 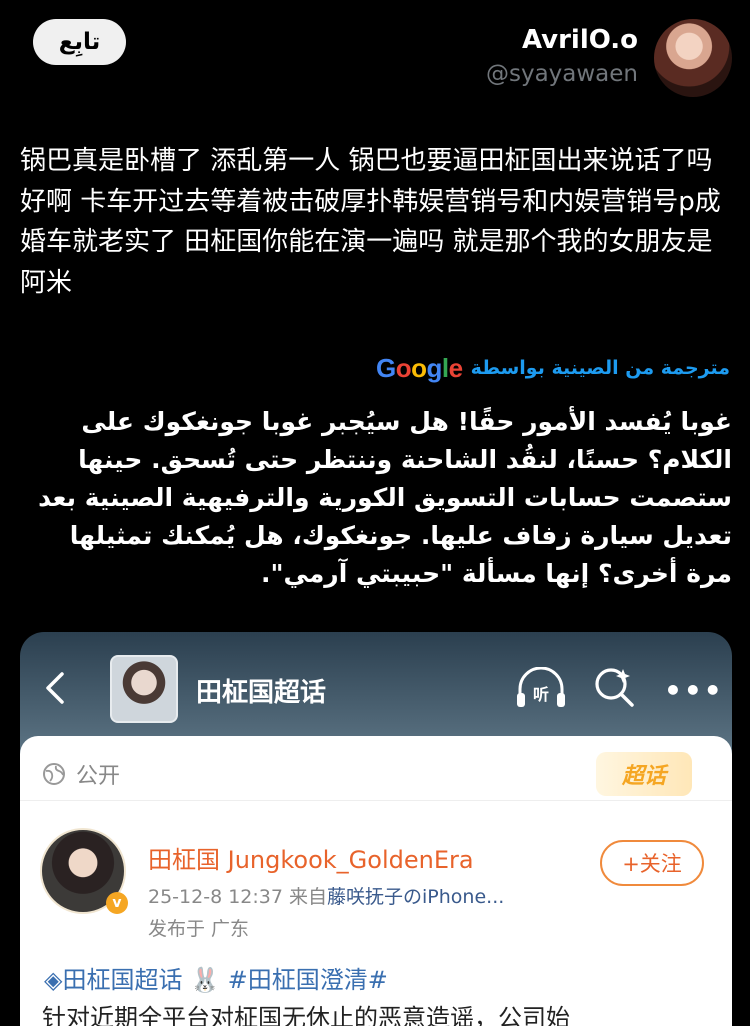 What do you see at coordinates (308, 897) in the screenshot?
I see `post-from-label: 来自` at bounding box center [308, 897].